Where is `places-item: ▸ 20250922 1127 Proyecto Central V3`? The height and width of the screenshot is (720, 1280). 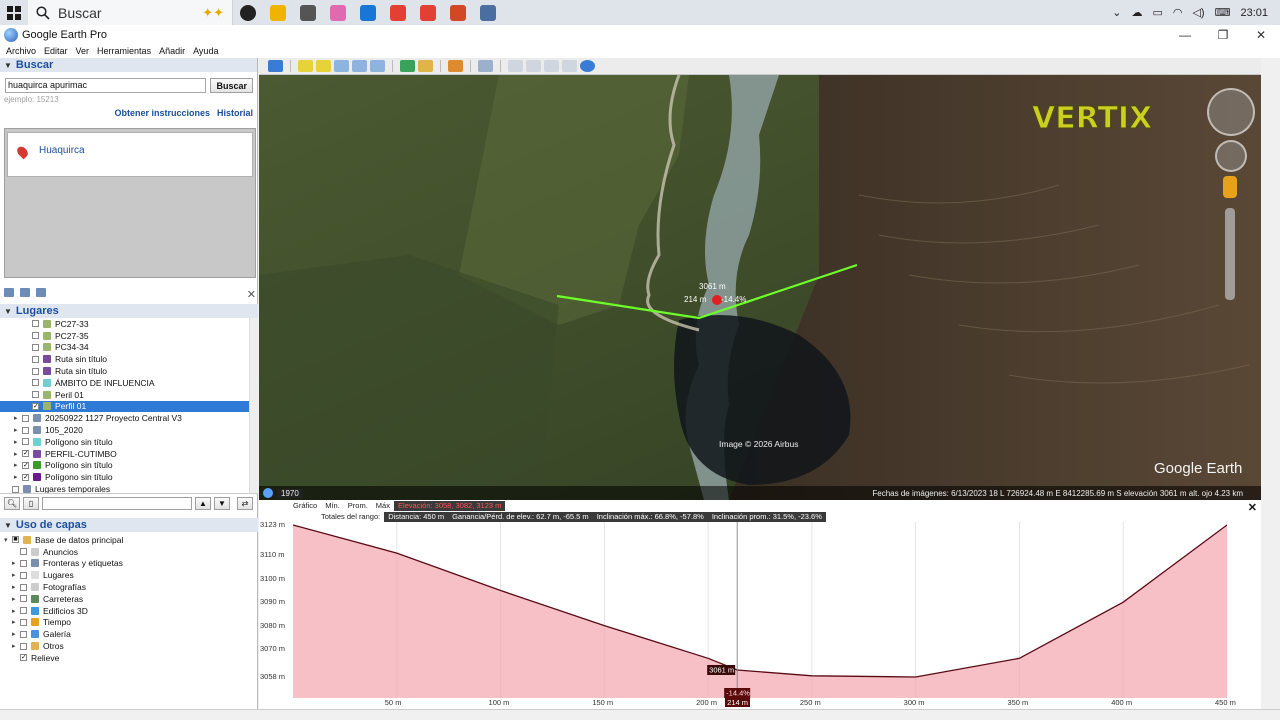 places-item: ▸ 20250922 1127 Proyecto Central V3 is located at coordinates (129, 418).